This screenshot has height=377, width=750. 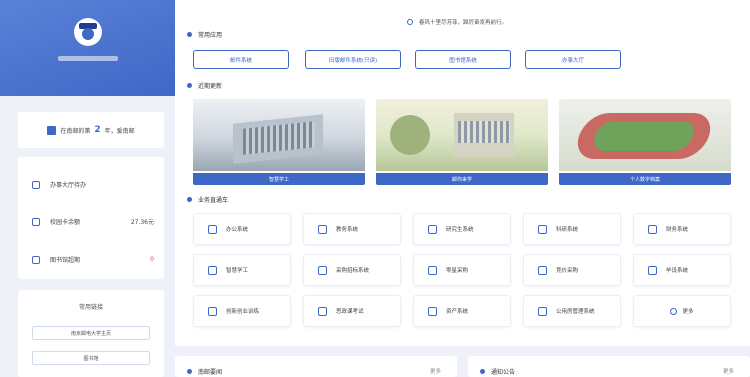 I want to click on service-academic: 教务系统, so click(x=352, y=229).